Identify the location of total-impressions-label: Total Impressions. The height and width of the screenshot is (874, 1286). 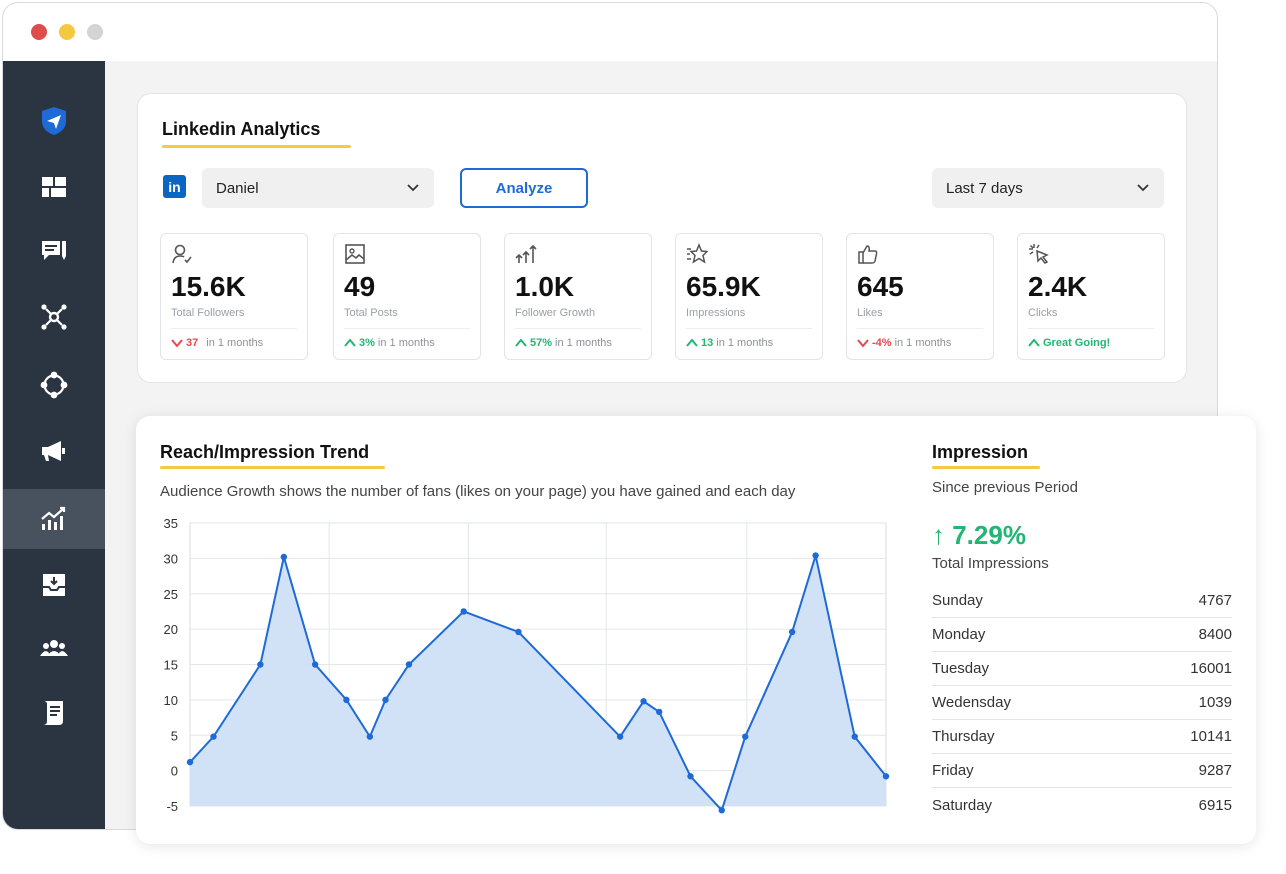
(990, 563).